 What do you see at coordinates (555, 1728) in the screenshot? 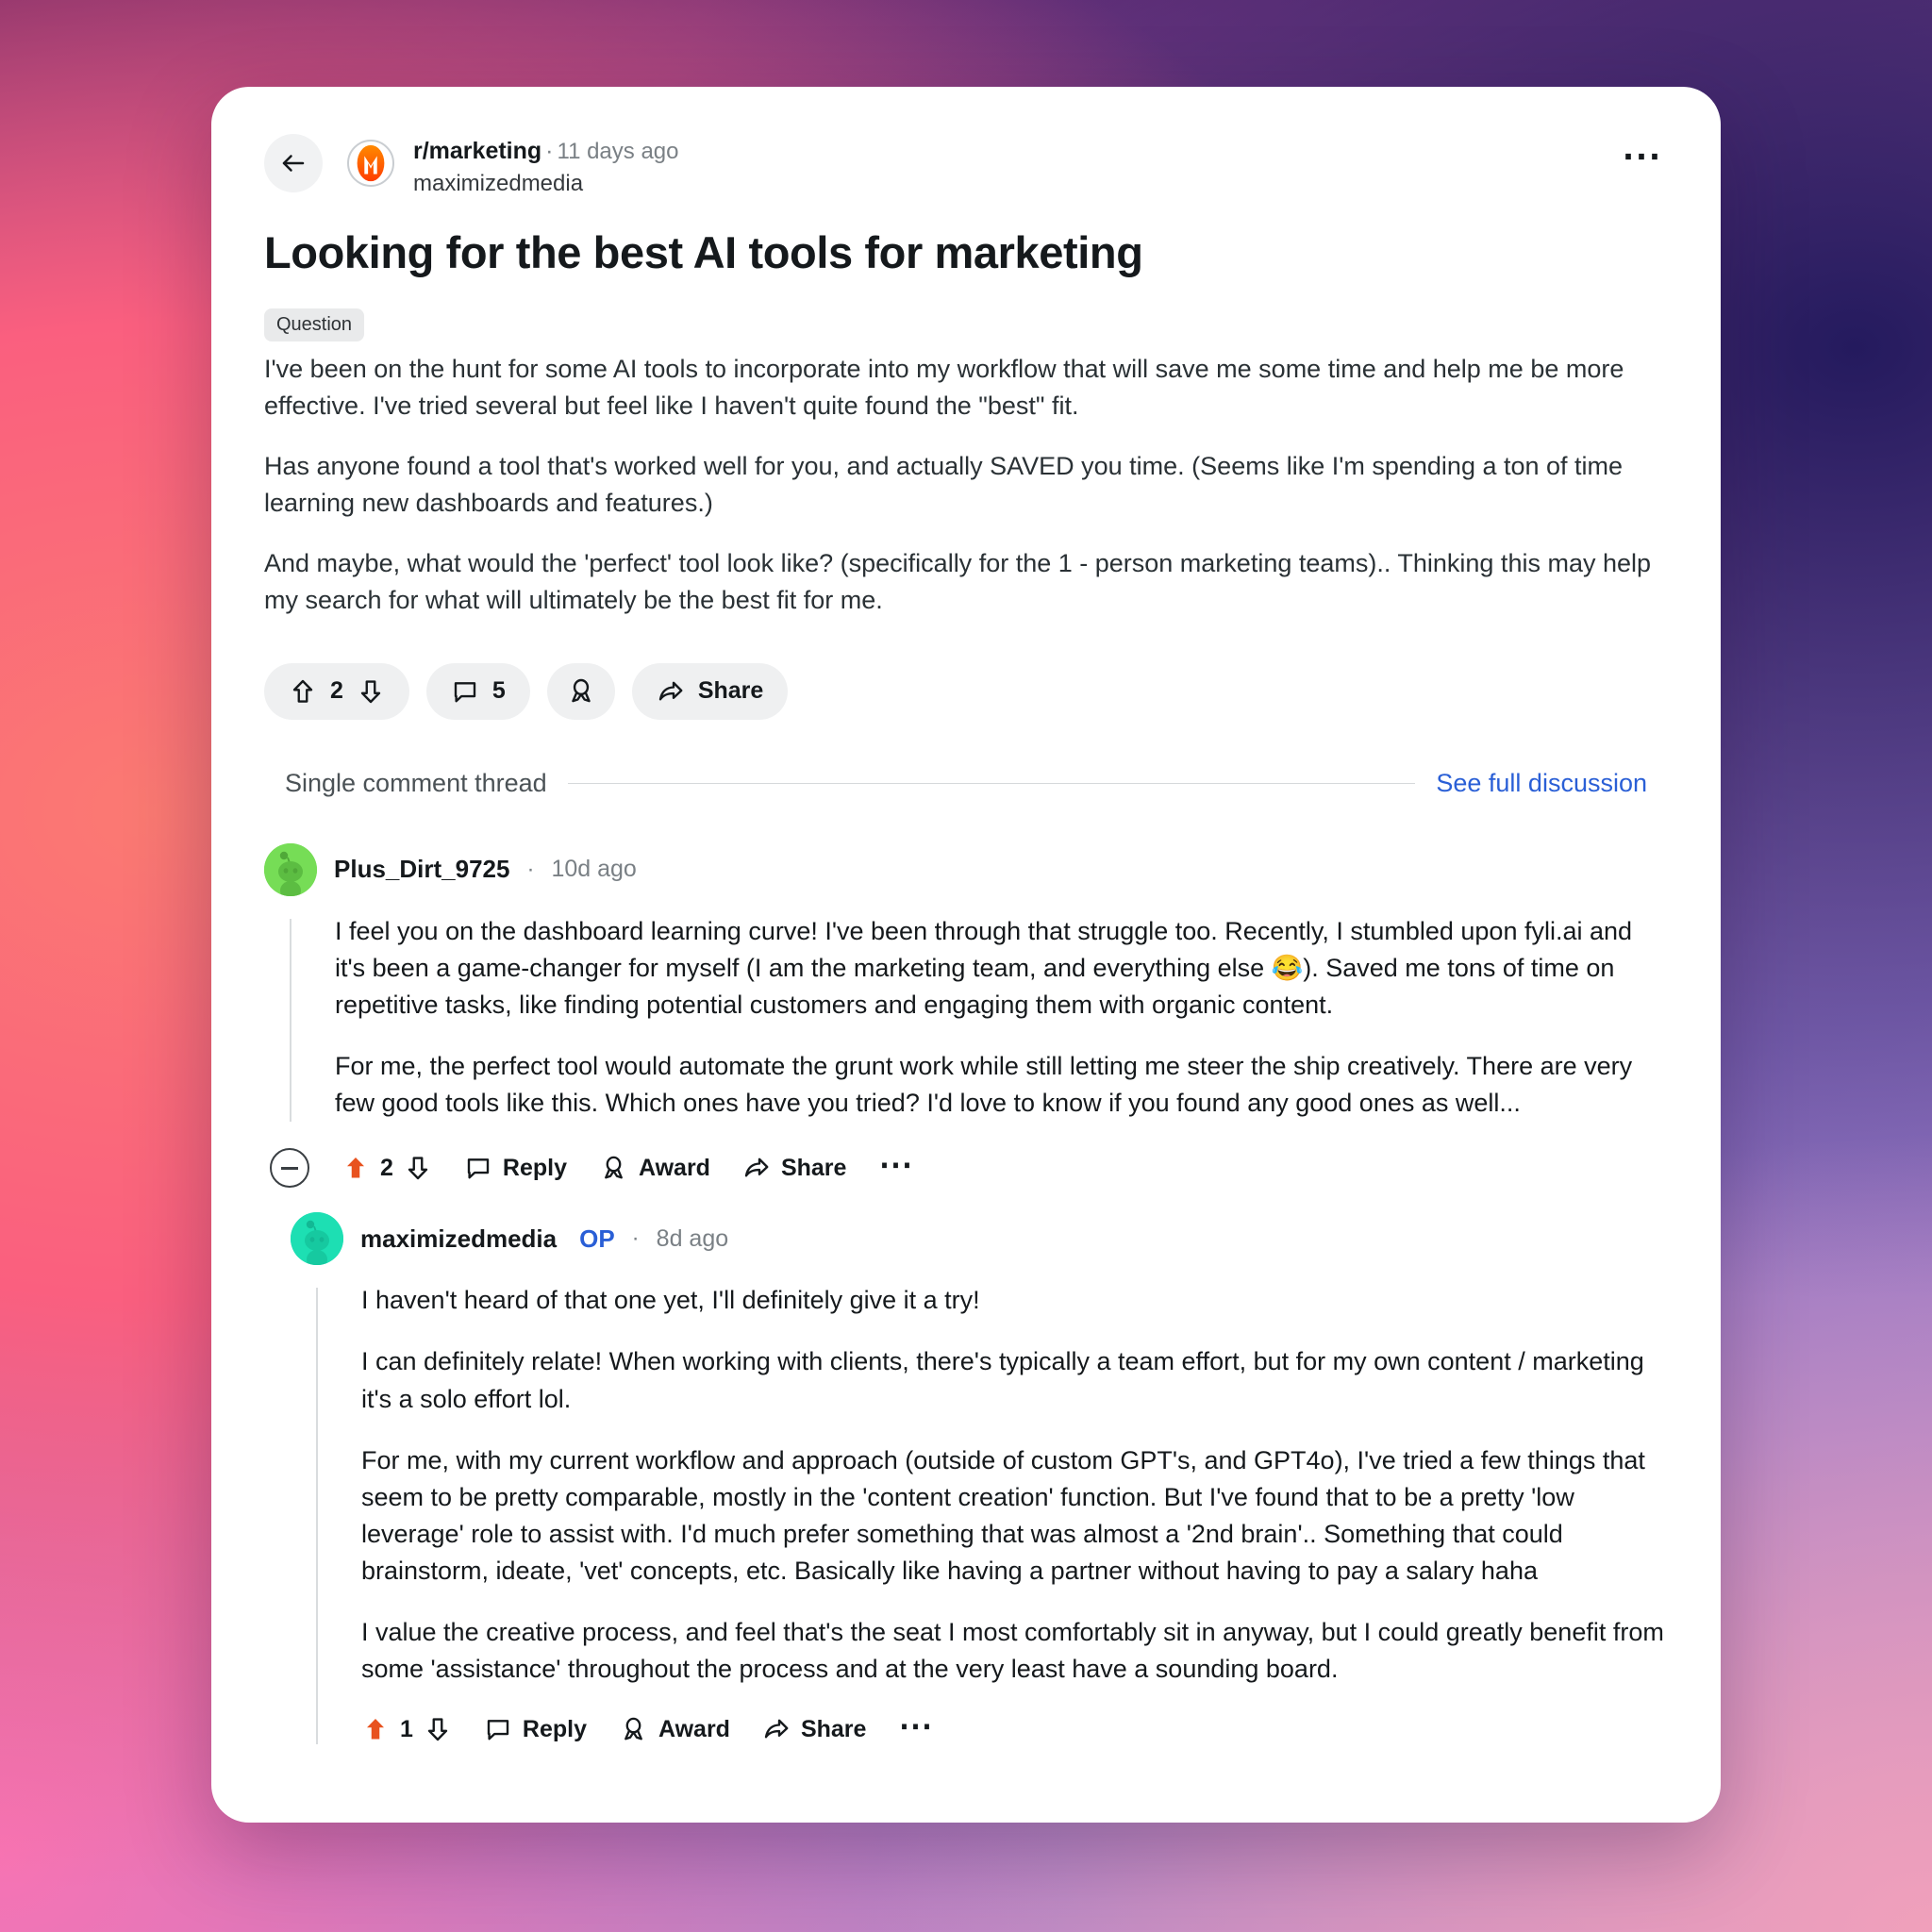
I see `reply-reply-label: Reply` at bounding box center [555, 1728].